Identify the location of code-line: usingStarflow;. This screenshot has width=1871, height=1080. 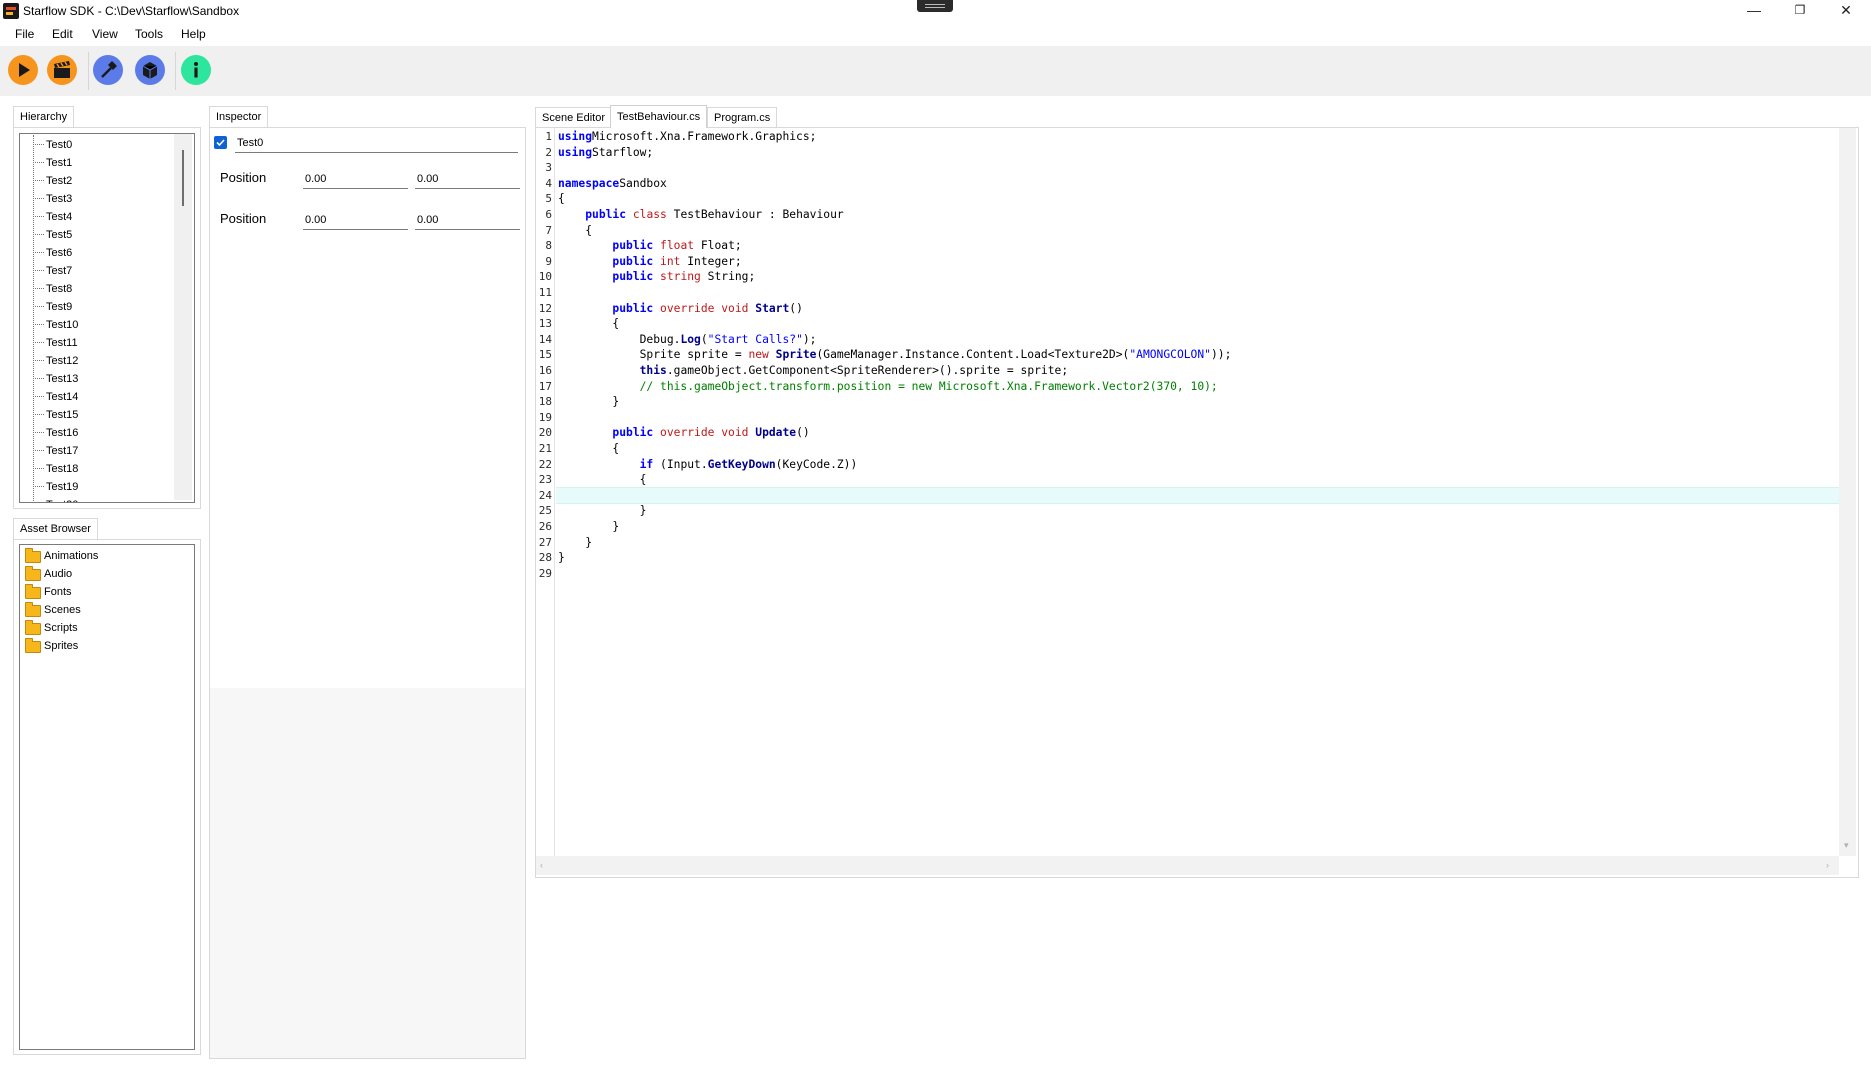
(605, 153).